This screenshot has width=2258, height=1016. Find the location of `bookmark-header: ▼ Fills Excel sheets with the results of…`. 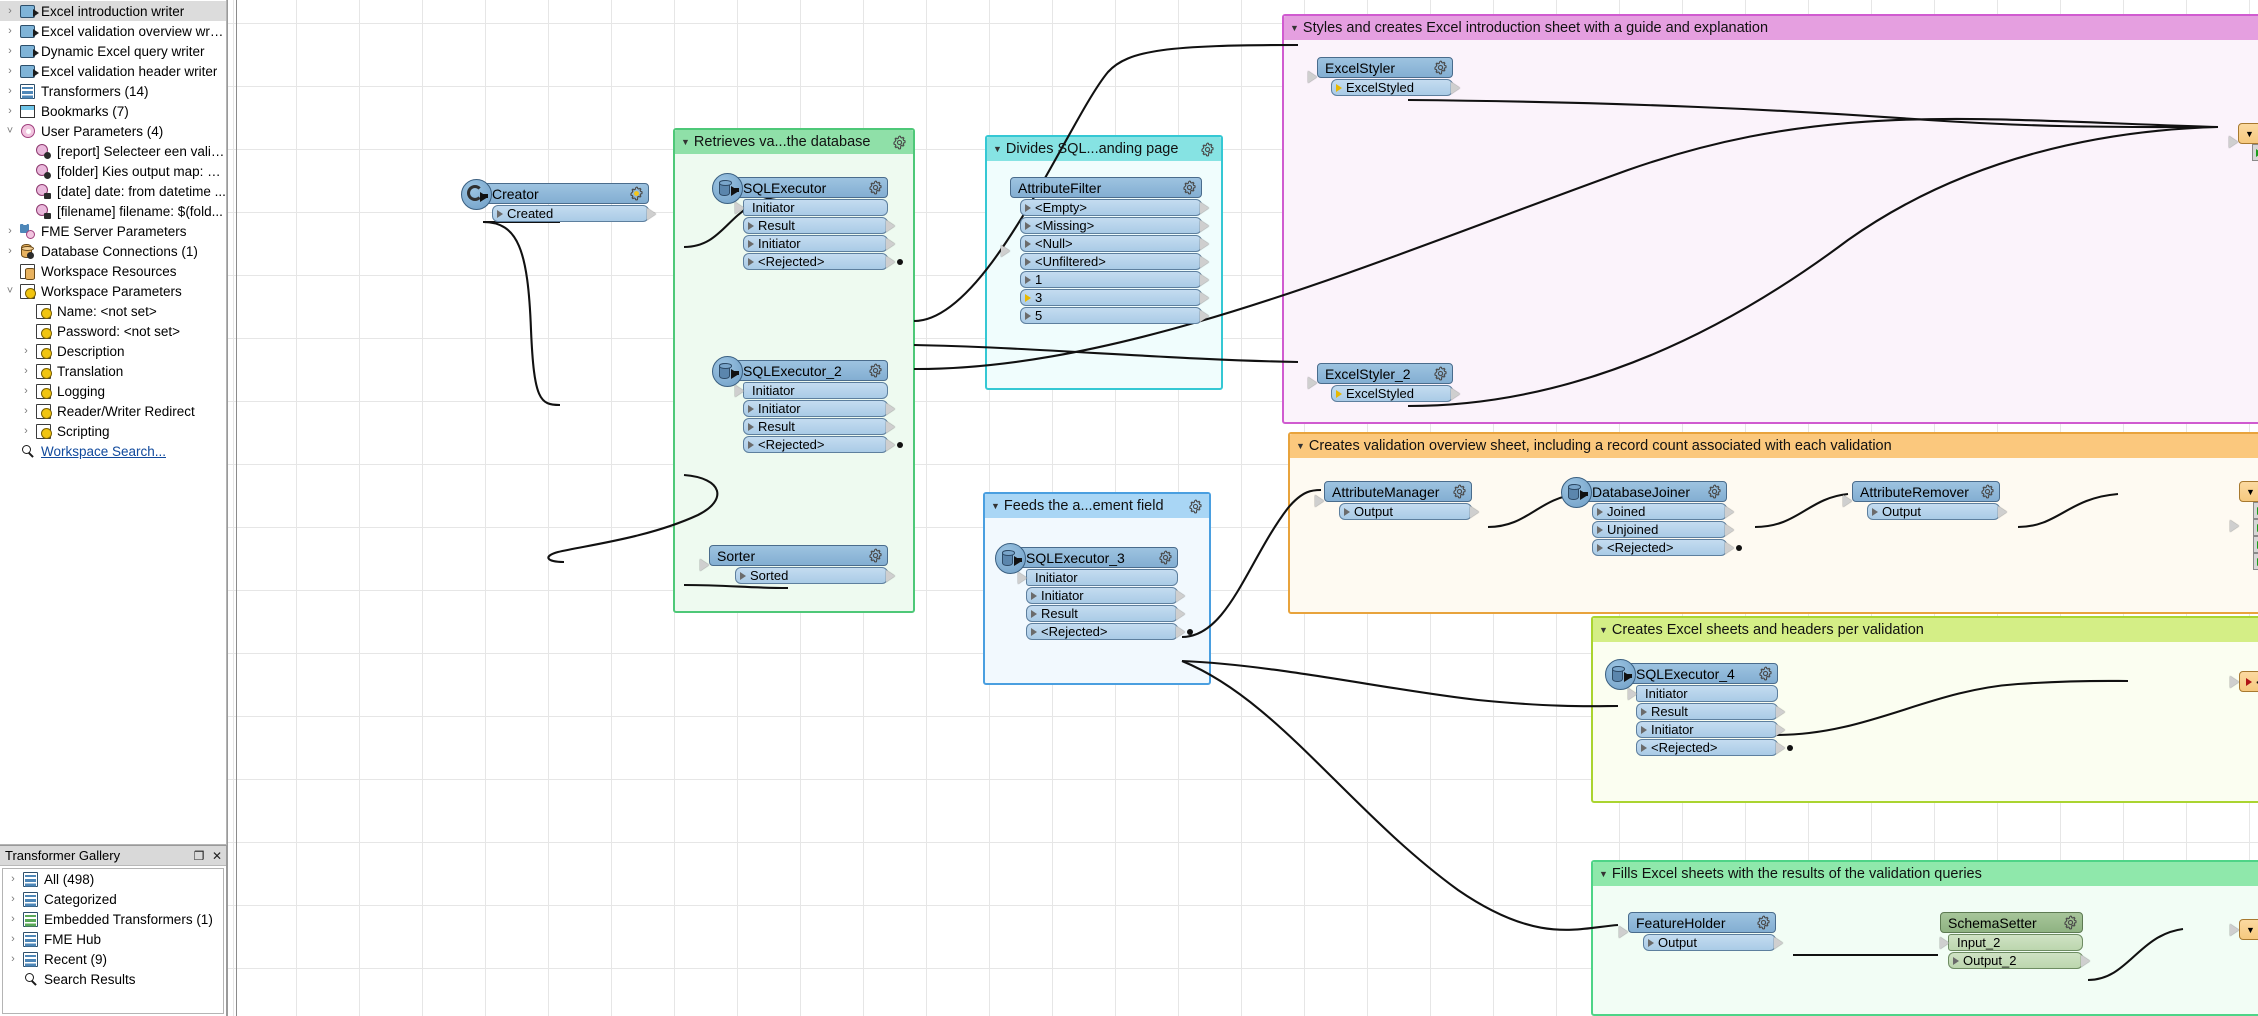

bookmark-header: ▼ Fills Excel sheets with the results of… is located at coordinates (1925, 874).